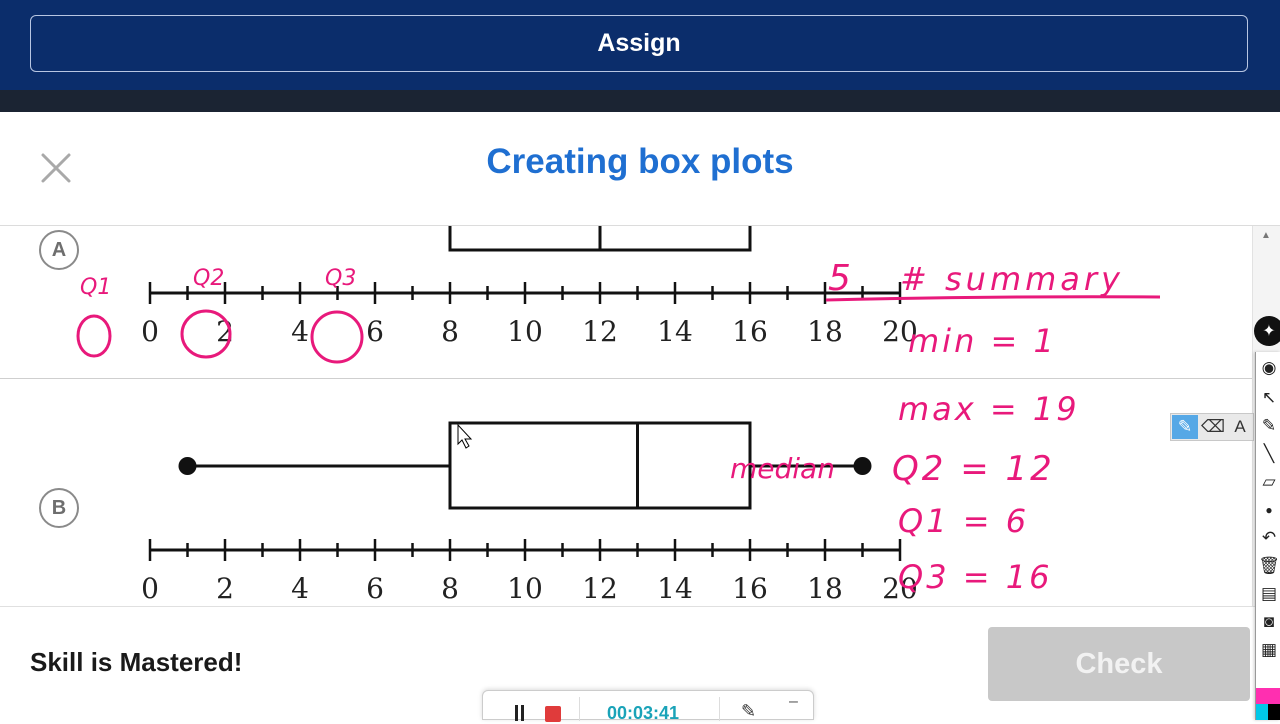 This screenshot has width=1280, height=724. Describe the element at coordinates (862, 466) in the screenshot. I see `box-plot-max-point` at that location.